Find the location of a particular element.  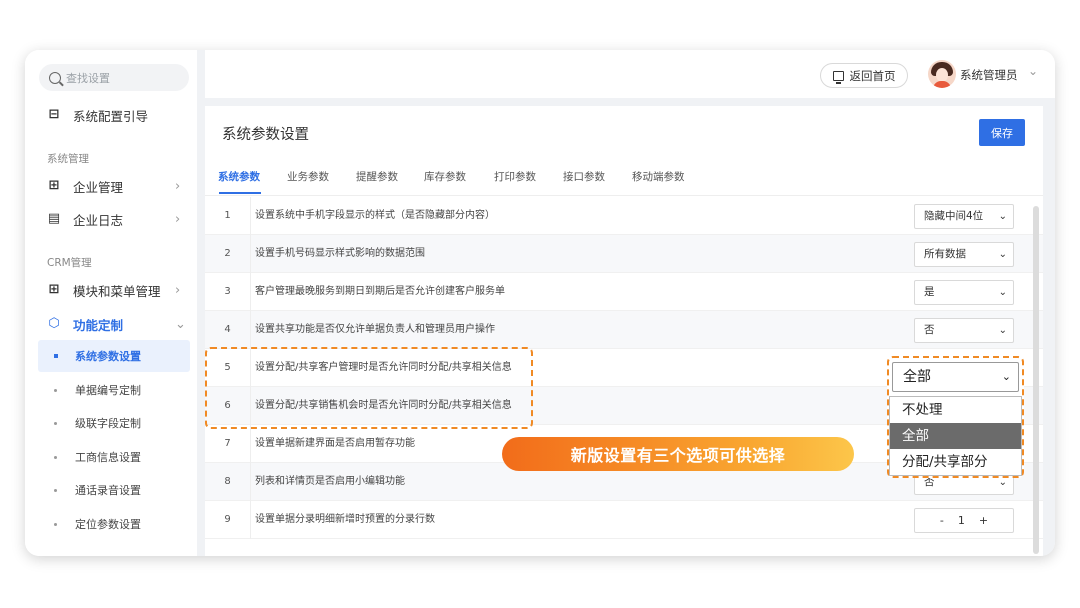

table-row: 2 设置手机号码显示样式影响的数据范围 所有数据 ⌄ is located at coordinates (624, 254).